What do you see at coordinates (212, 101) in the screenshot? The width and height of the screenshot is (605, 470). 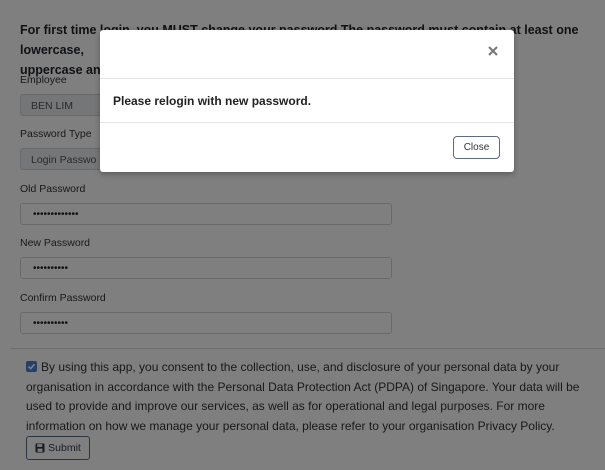 I see `dialog-message: Please relogin with new password.` at bounding box center [212, 101].